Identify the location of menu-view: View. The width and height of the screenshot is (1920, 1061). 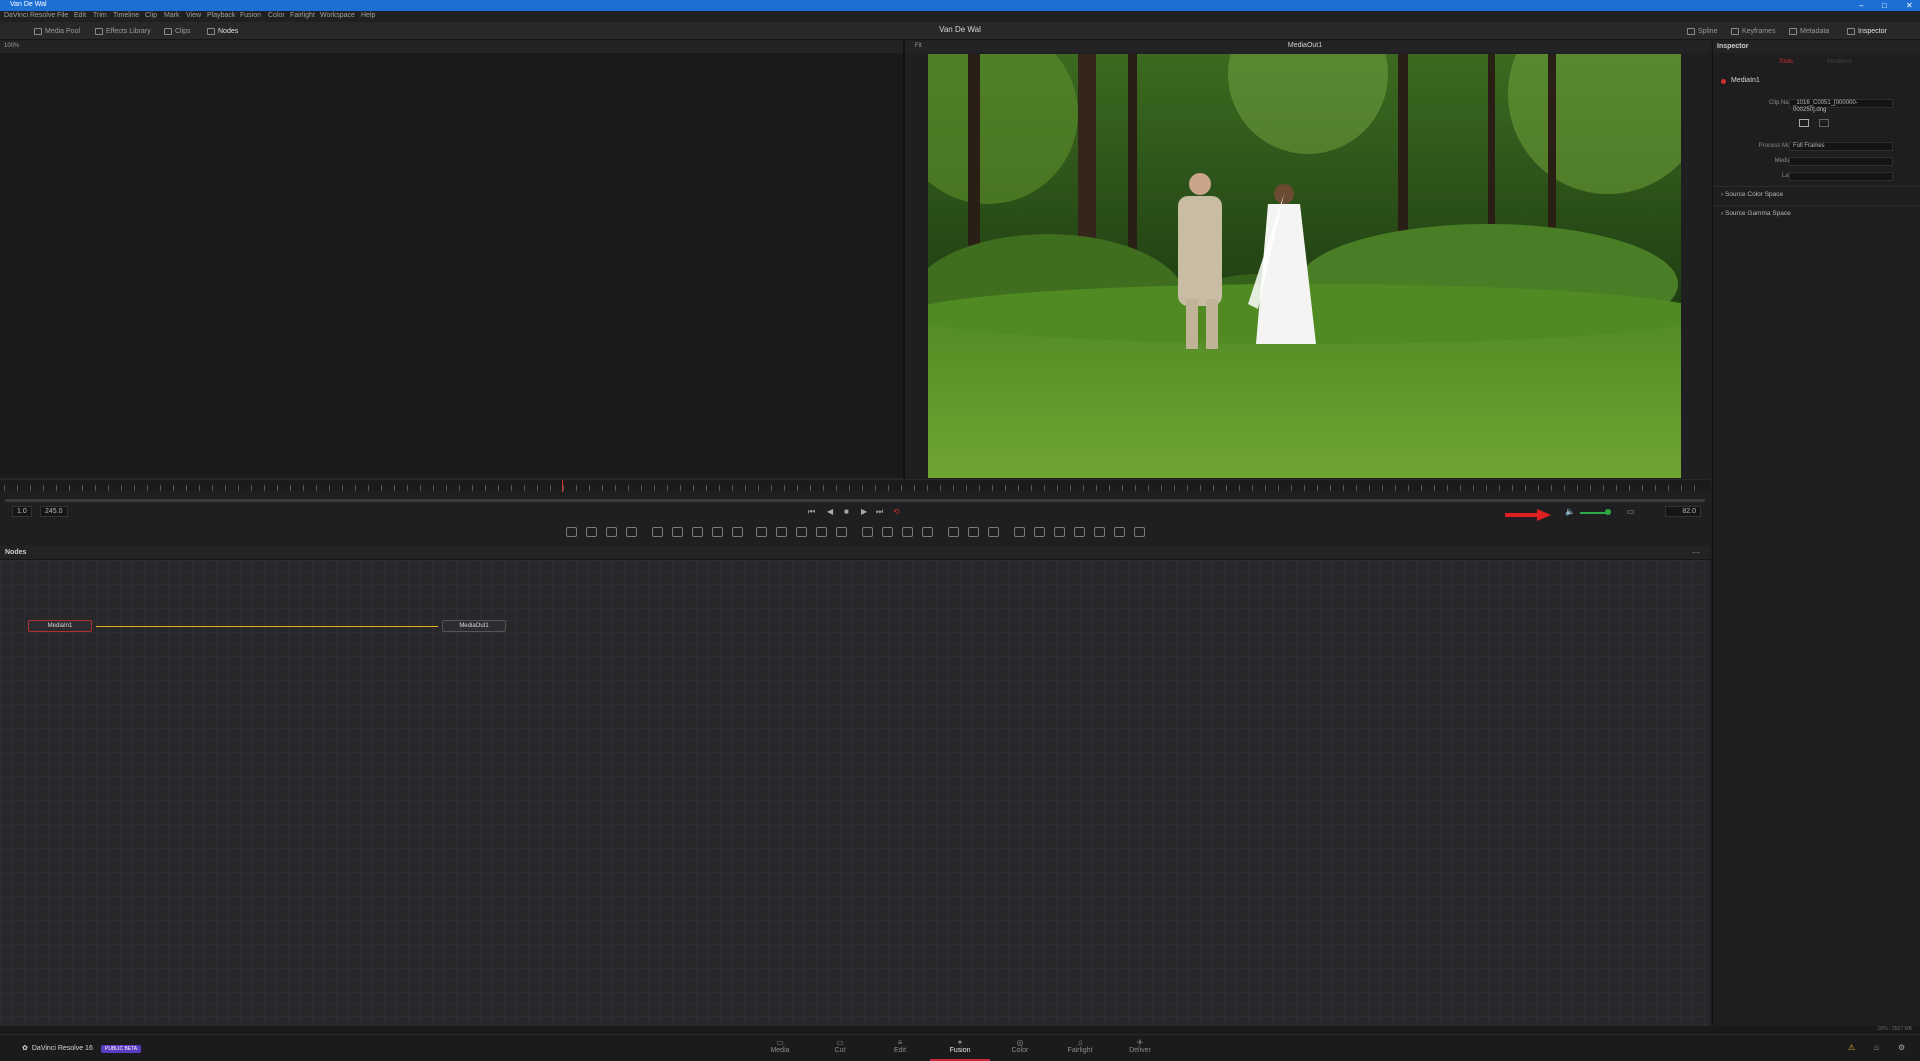
(193, 15).